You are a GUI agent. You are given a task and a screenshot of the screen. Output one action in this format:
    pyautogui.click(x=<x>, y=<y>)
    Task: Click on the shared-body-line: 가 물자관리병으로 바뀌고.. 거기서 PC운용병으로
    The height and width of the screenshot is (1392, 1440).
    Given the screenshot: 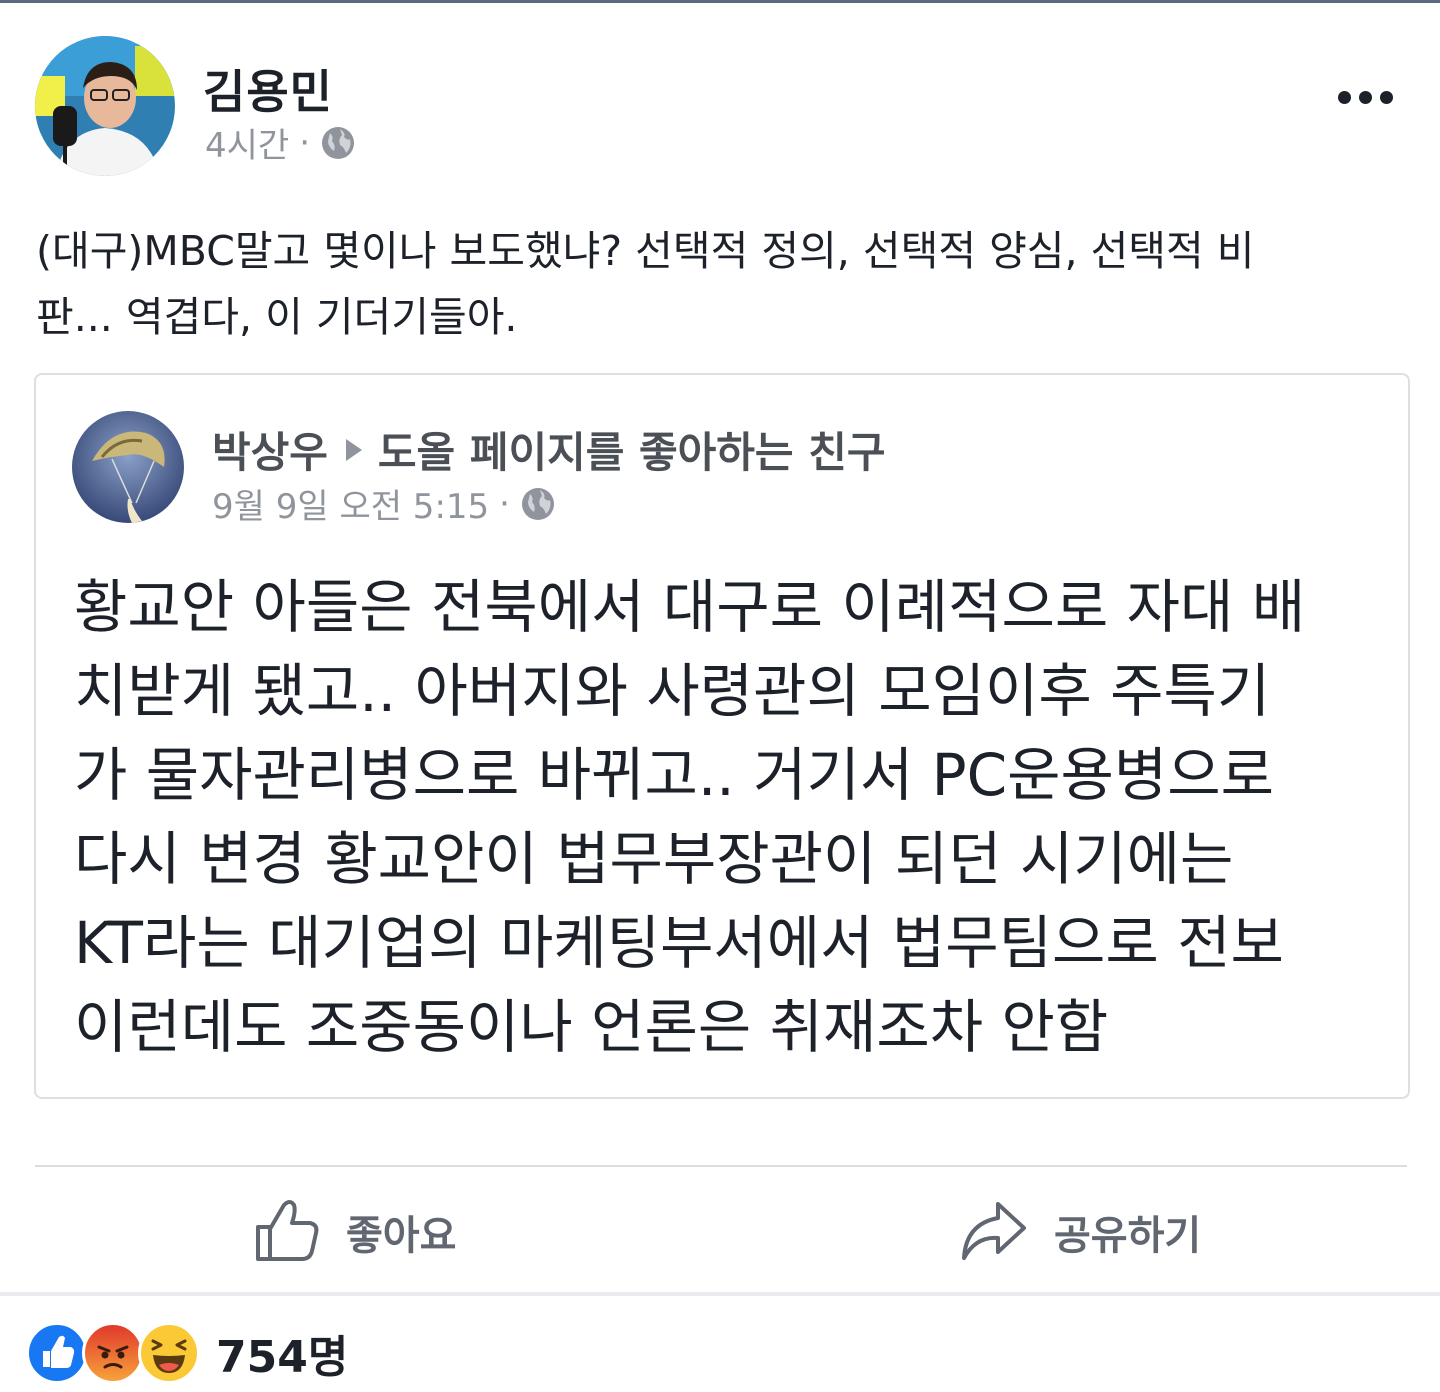 What is the action you would take?
    pyautogui.click(x=674, y=775)
    